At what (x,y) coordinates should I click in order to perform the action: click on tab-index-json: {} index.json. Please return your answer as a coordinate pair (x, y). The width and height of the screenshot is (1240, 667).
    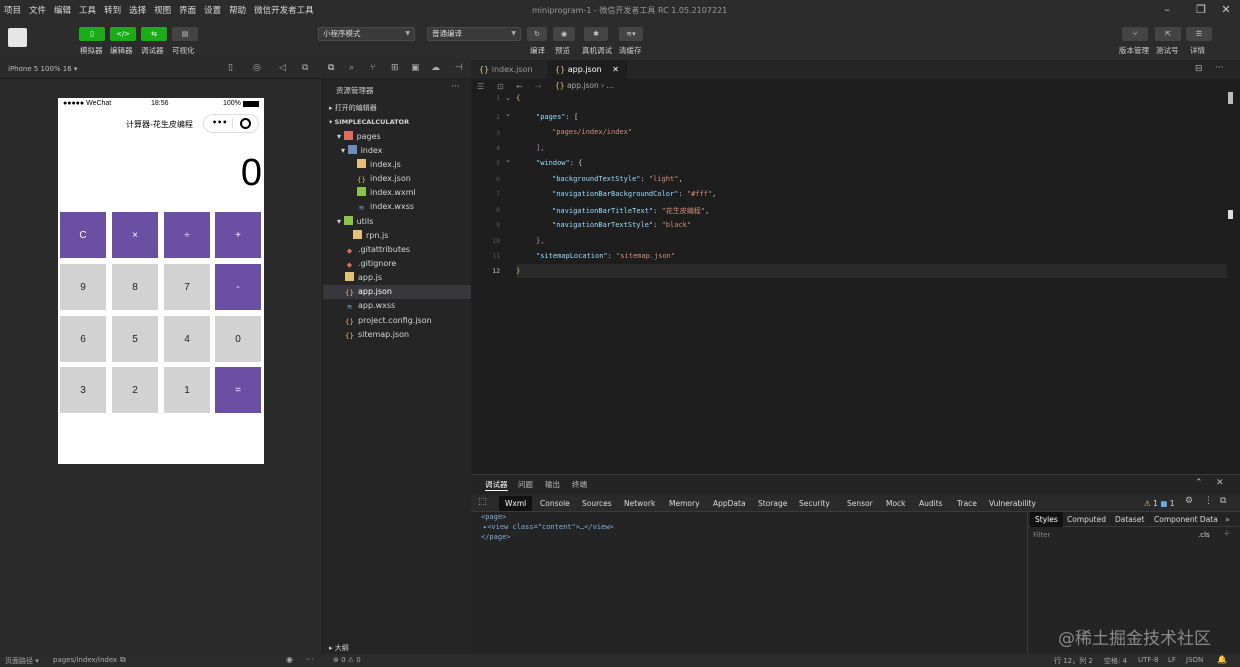
    Looking at the image, I should click on (506, 69).